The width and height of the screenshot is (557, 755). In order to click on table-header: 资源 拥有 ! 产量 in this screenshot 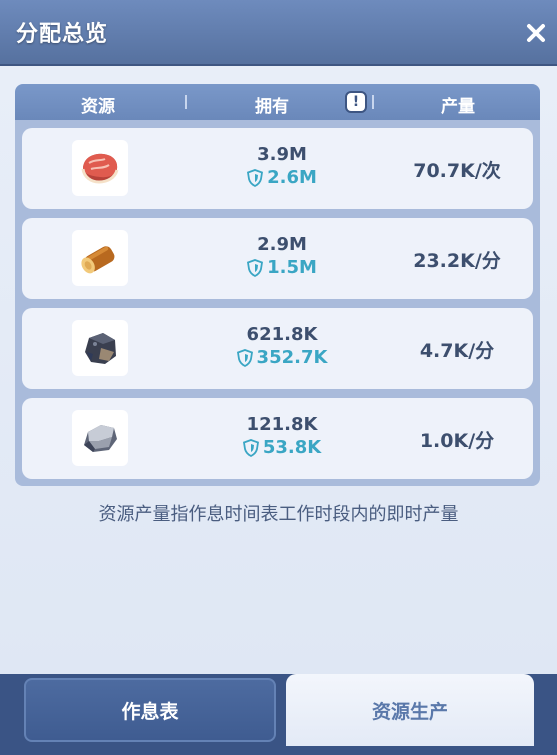, I will do `click(277, 102)`.